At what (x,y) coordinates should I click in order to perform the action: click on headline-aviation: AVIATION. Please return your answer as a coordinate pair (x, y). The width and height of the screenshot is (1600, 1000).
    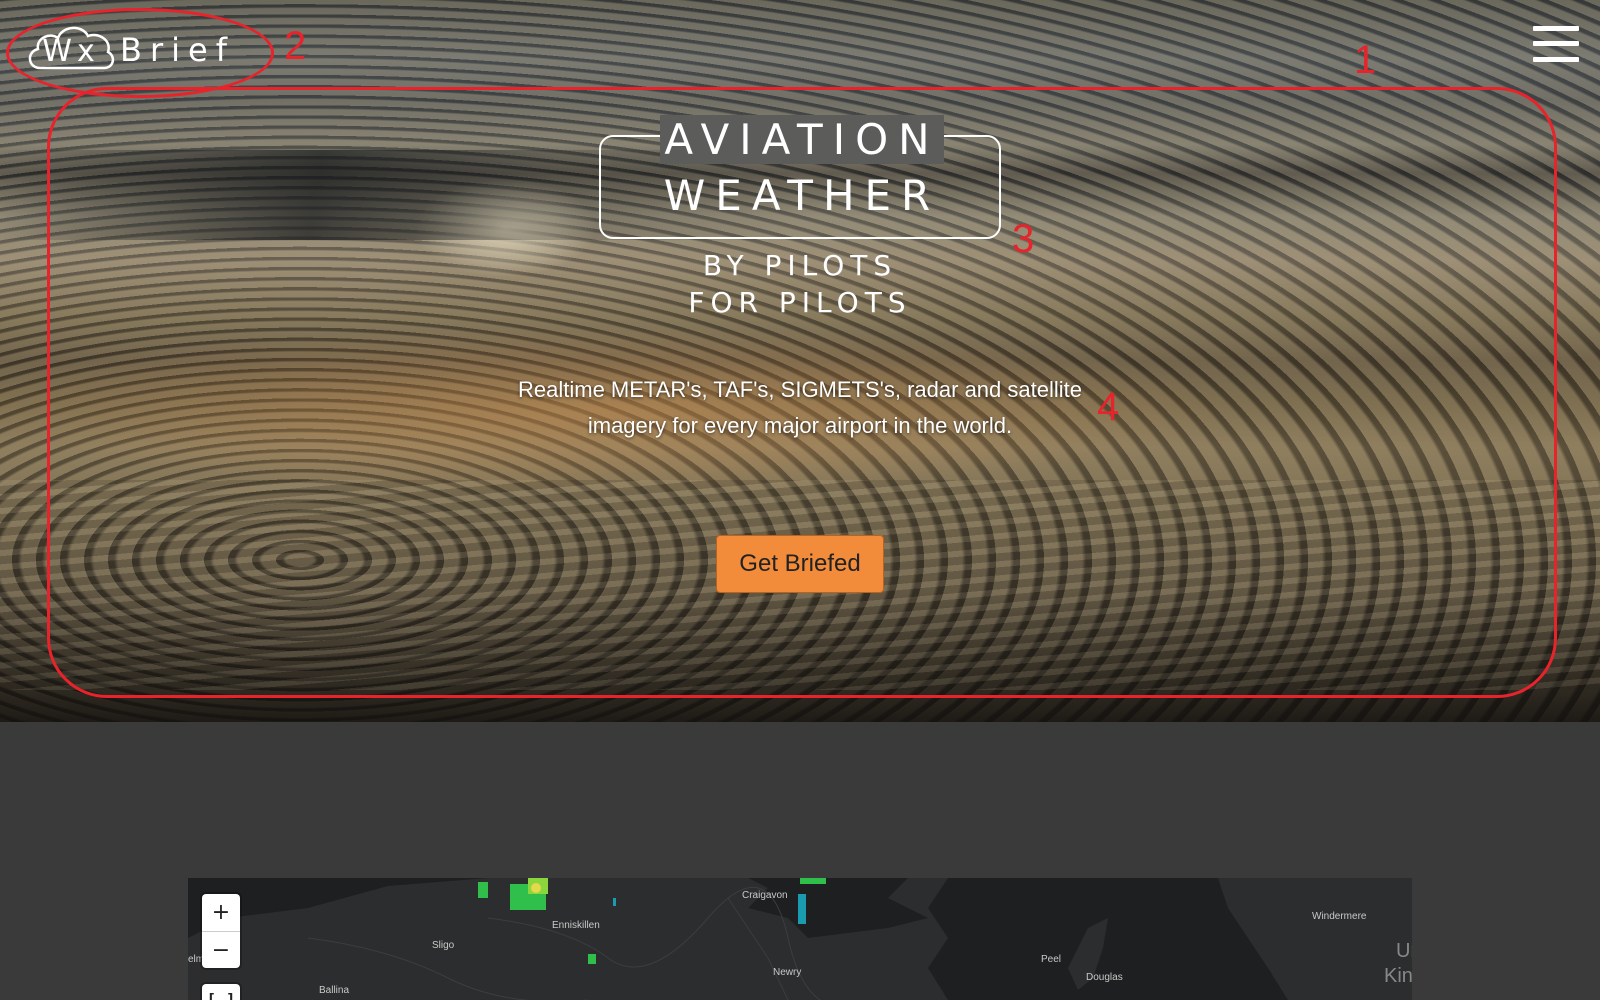
    Looking at the image, I should click on (802, 139).